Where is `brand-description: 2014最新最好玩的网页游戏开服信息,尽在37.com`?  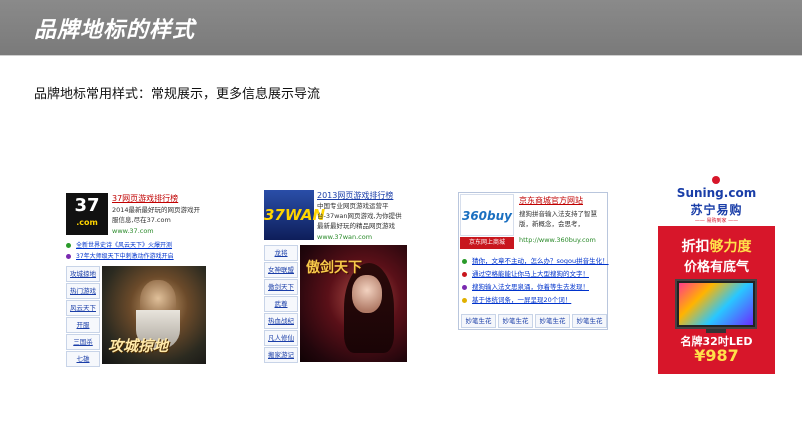 brand-description: 2014最新最好玩的网页游戏开服信息,尽在37.com is located at coordinates (156, 215).